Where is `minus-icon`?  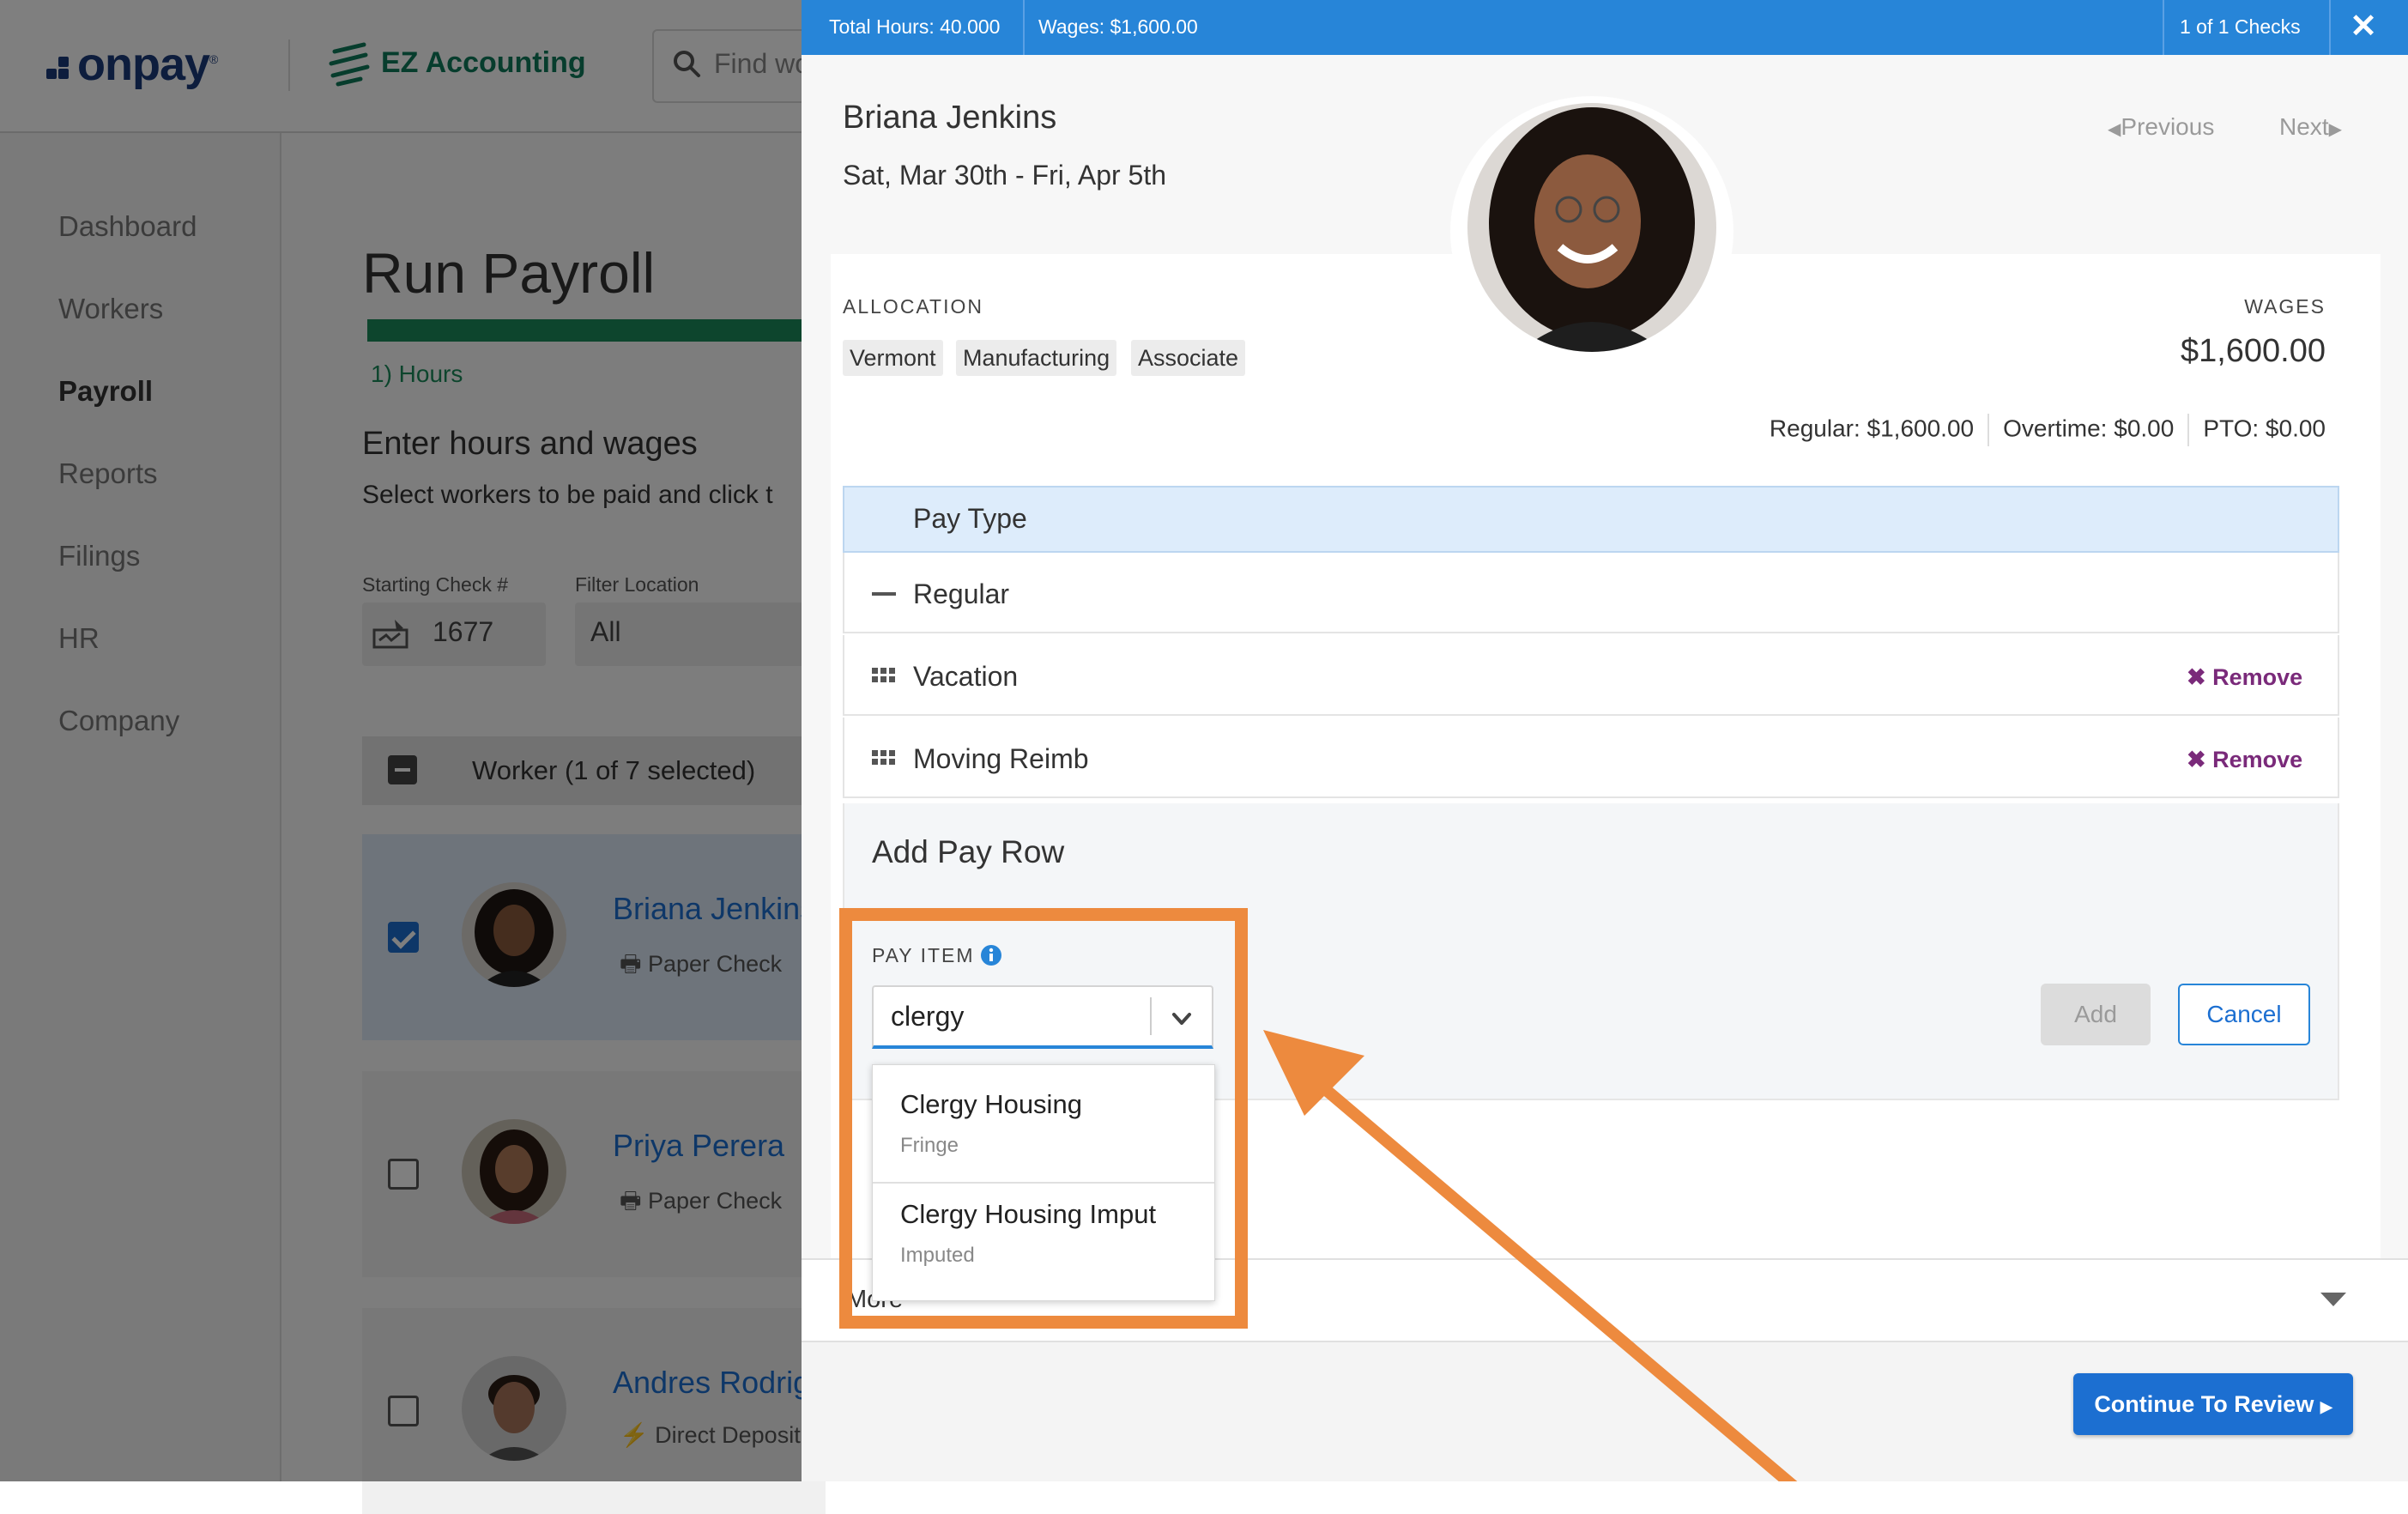
minus-icon is located at coordinates (884, 594).